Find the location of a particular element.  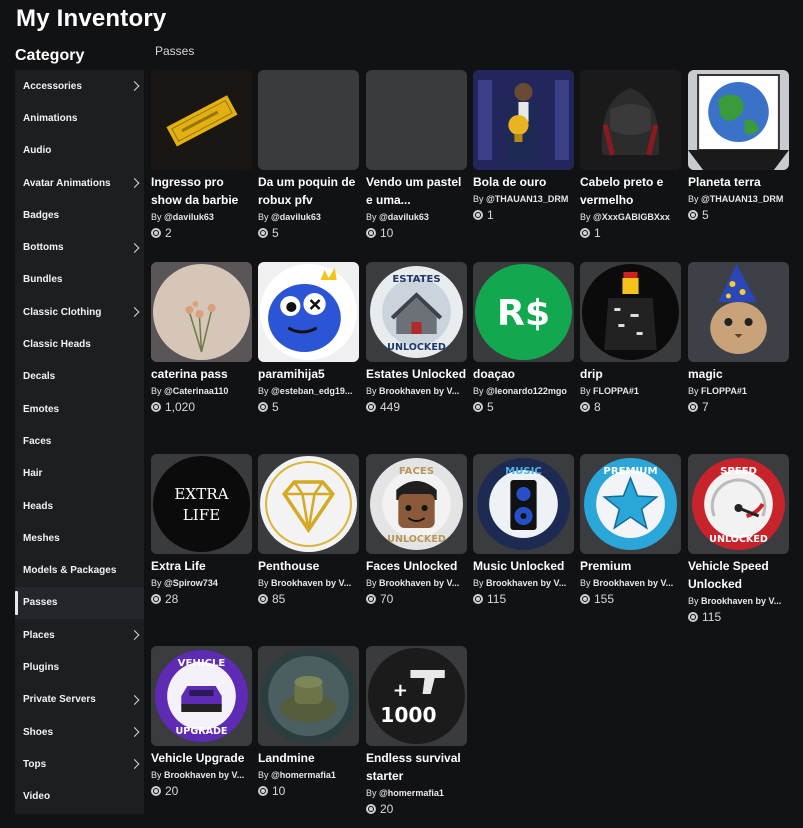

item-name: Vehicle Upgrade is located at coordinates (202, 758).